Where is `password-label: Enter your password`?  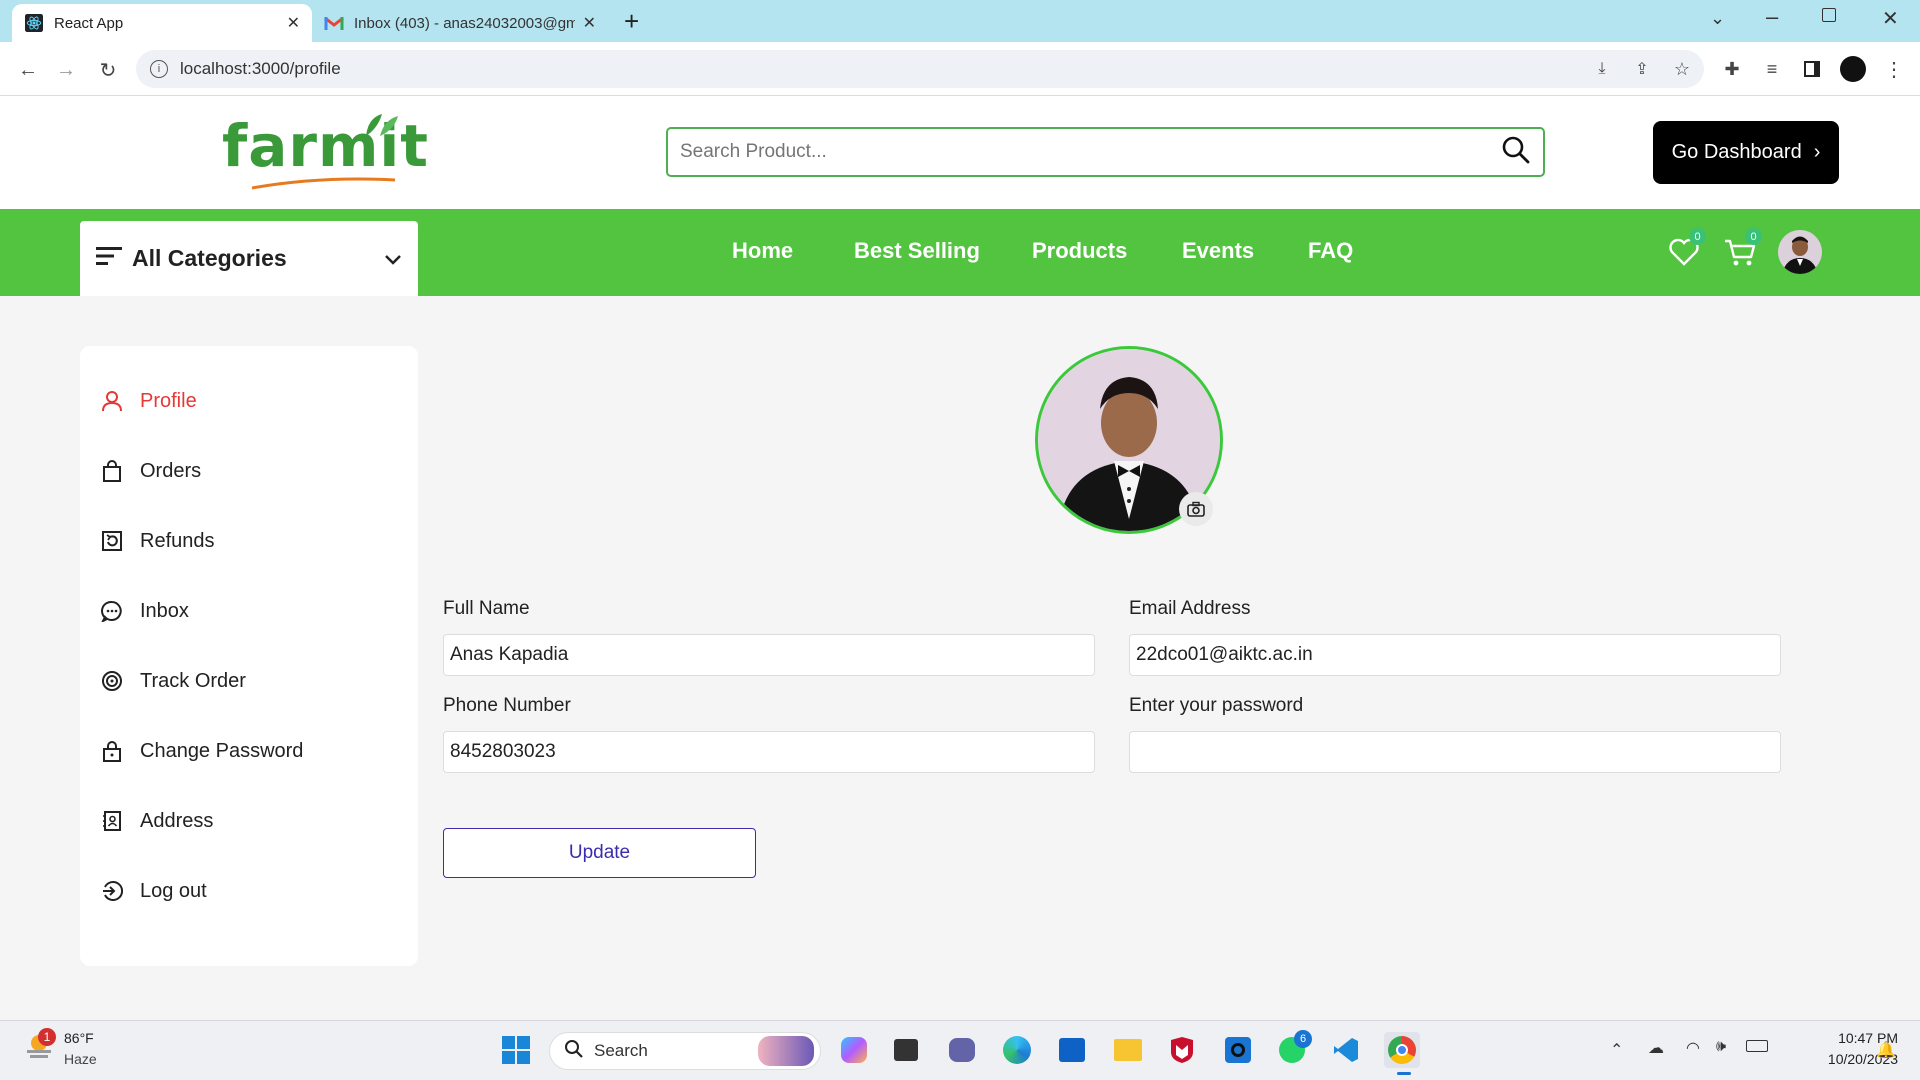 password-label: Enter your password is located at coordinates (1216, 705).